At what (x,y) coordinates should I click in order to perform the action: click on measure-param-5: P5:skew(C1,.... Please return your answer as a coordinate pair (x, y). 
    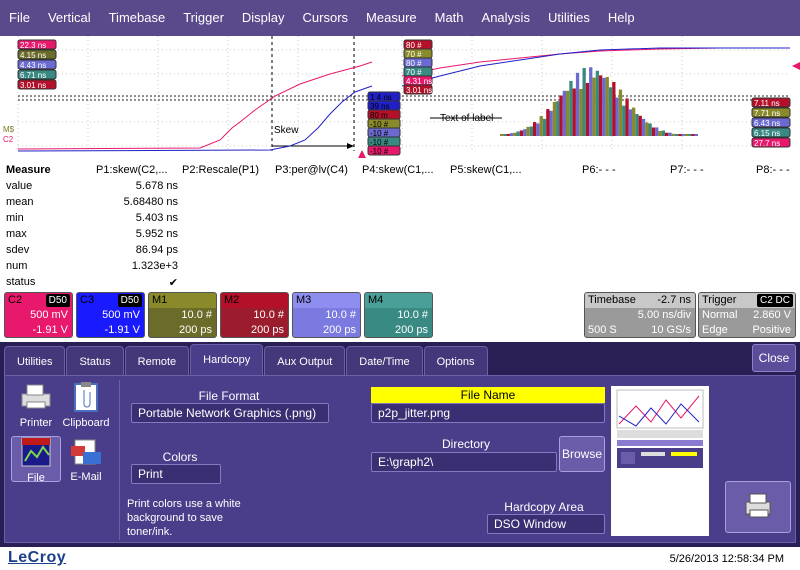
    Looking at the image, I should click on (486, 170).